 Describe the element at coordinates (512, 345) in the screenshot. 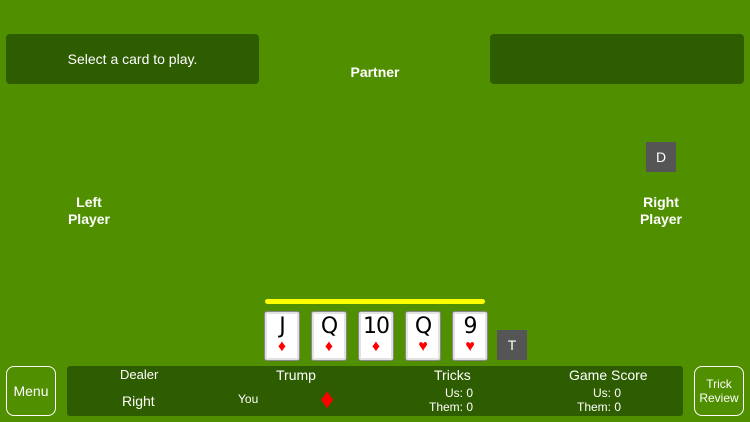

I see `trump-marker: T` at that location.